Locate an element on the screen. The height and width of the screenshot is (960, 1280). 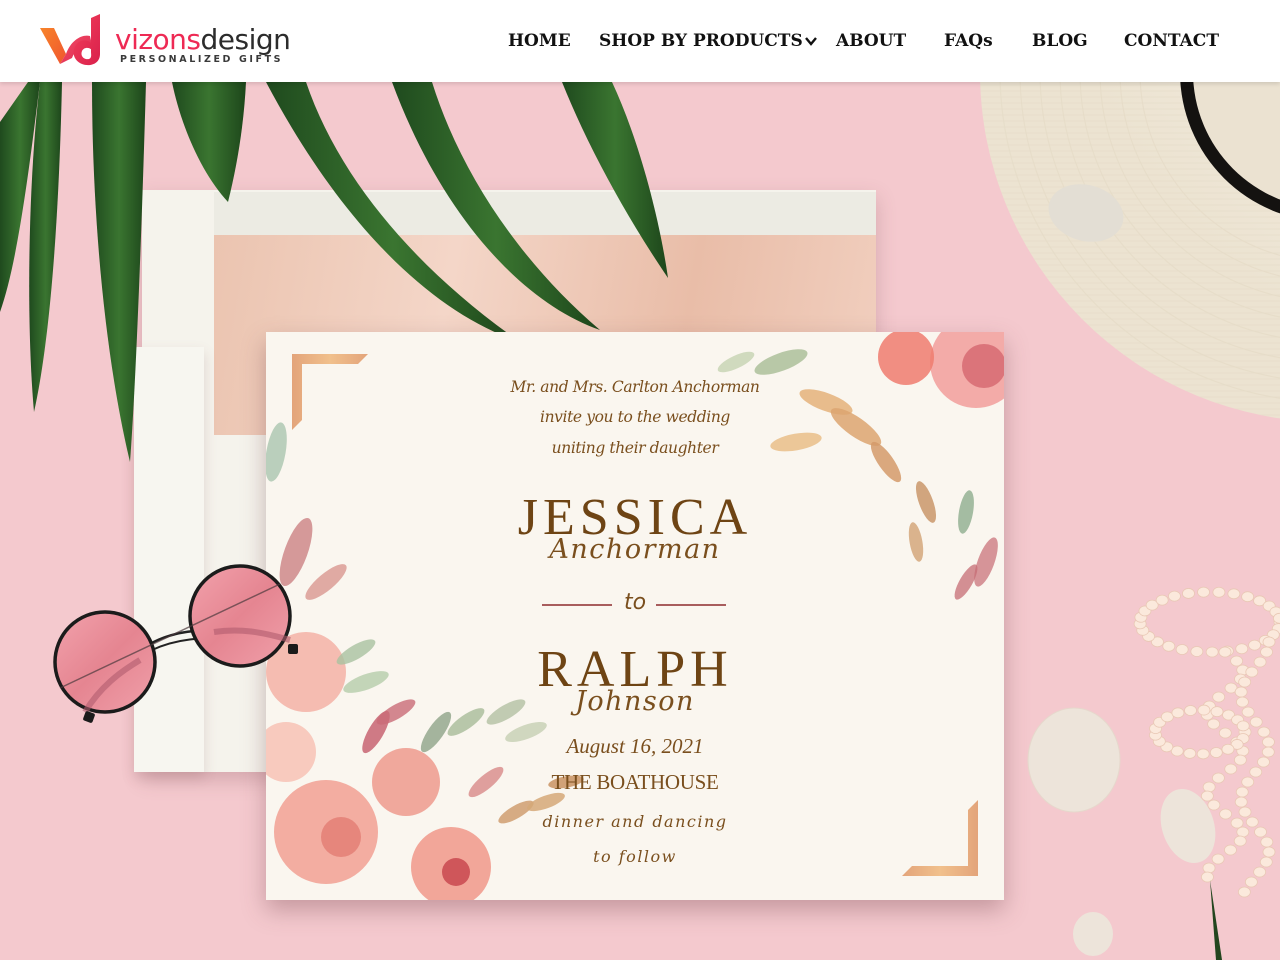
nav-home: HOME is located at coordinates (539, 41).